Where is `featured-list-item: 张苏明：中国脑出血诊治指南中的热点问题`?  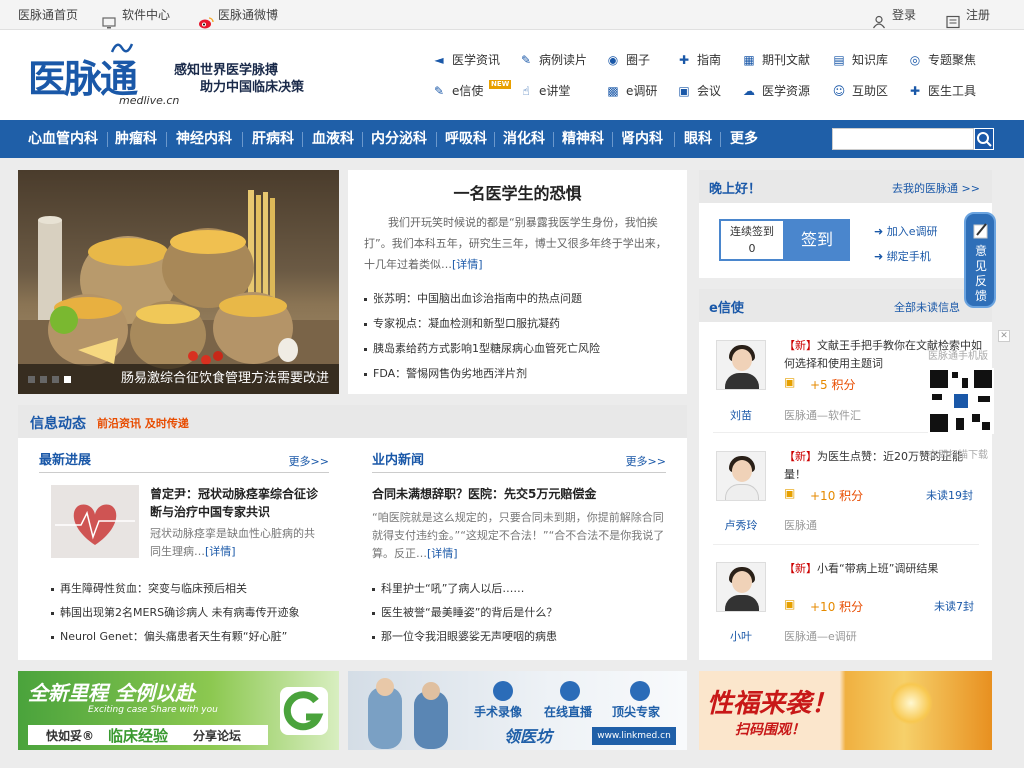 featured-list-item: 张苏明：中国脑出血诊治指南中的热点问题 is located at coordinates (473, 298).